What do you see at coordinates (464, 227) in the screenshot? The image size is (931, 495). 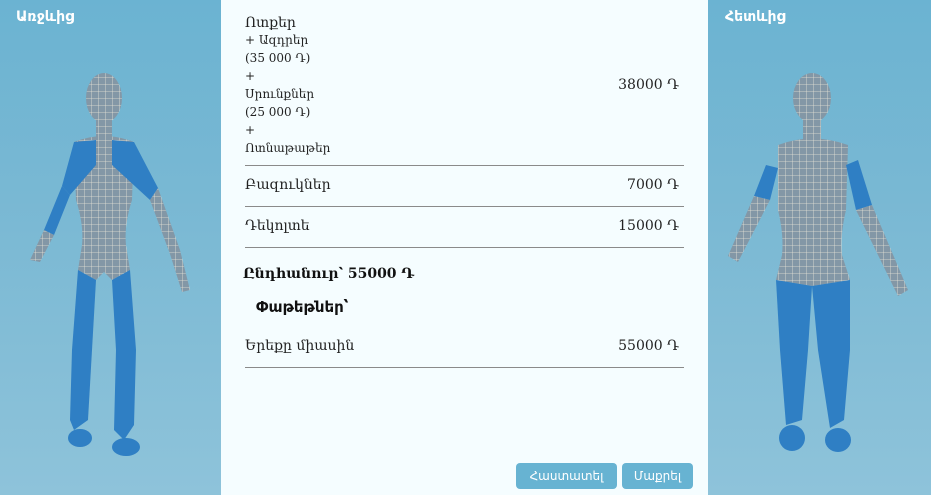 I see `price-row-decollete: Դեկոլտե 15000 Դ` at bounding box center [464, 227].